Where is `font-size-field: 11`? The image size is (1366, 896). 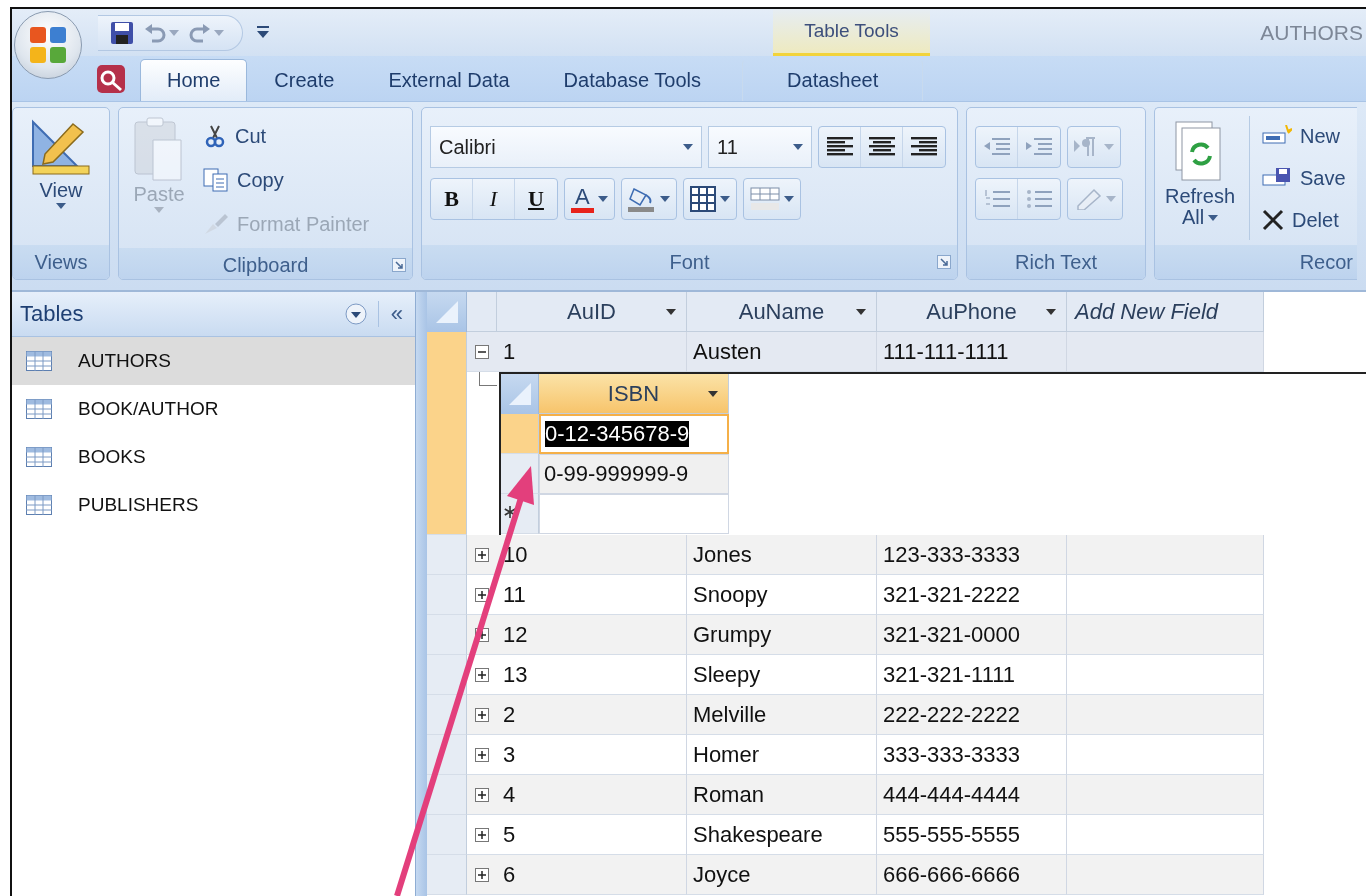 font-size-field: 11 is located at coordinates (760, 147).